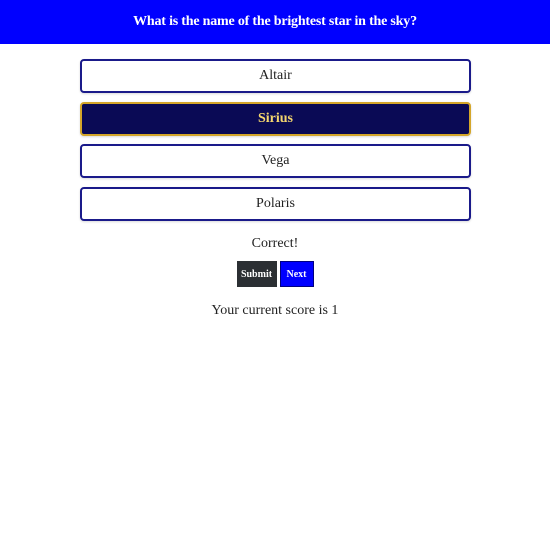 The height and width of the screenshot is (550, 550). I want to click on option-vega: Vega, so click(275, 161).